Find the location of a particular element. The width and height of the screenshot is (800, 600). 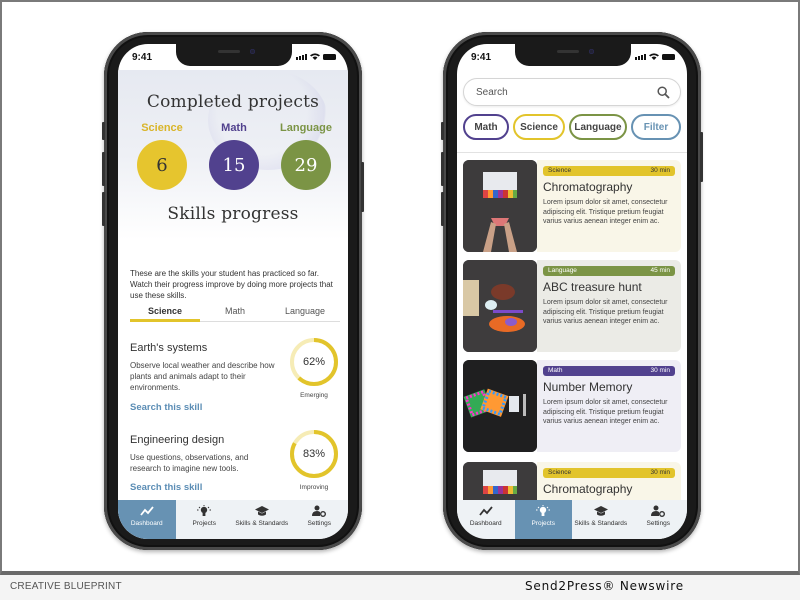

tab-science: Science is located at coordinates (165, 312).